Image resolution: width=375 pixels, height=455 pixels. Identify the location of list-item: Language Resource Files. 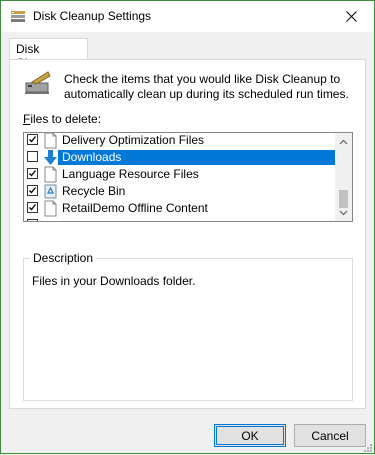
(179, 174).